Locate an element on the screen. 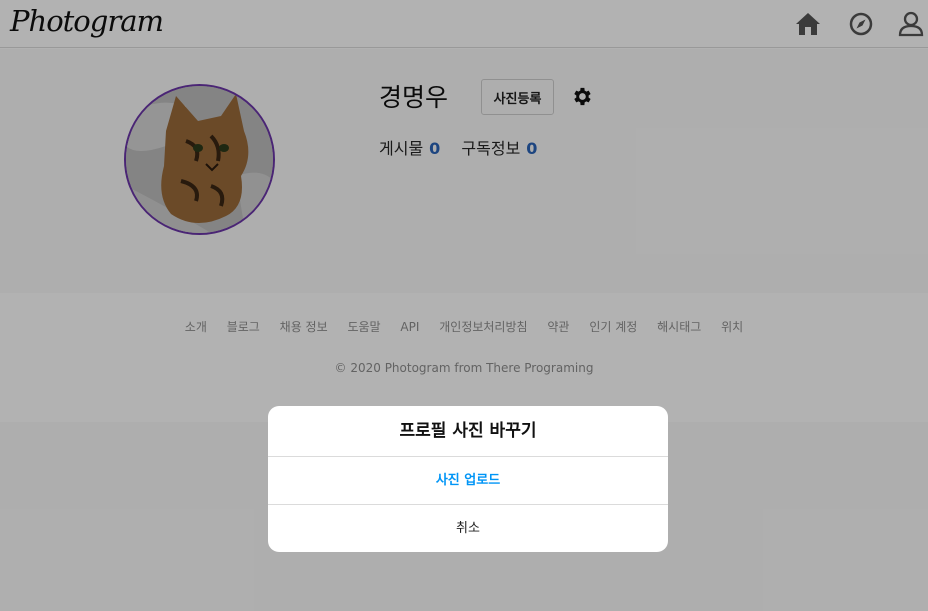 The image size is (928, 611). modal-title: 프로필 사진 바꾸기 is located at coordinates (468, 431).